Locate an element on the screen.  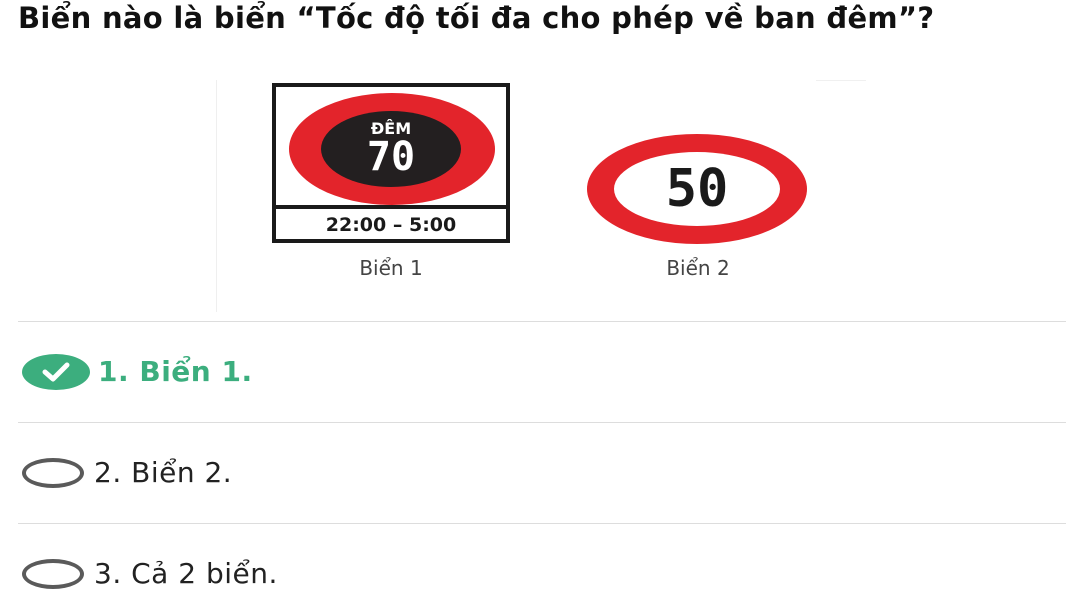
speed-limit-sign: 50 is located at coordinates (697, 189).